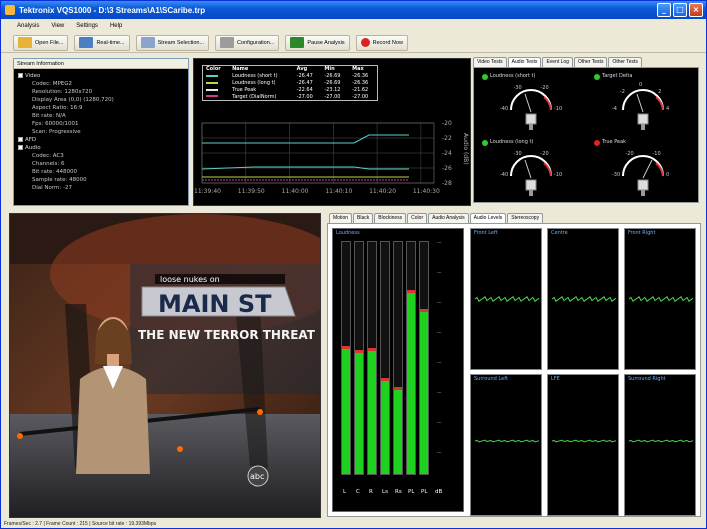 The height and width of the screenshot is (529, 707). I want to click on dial-face: -40 -30 -20 -10, so click(531, 107).